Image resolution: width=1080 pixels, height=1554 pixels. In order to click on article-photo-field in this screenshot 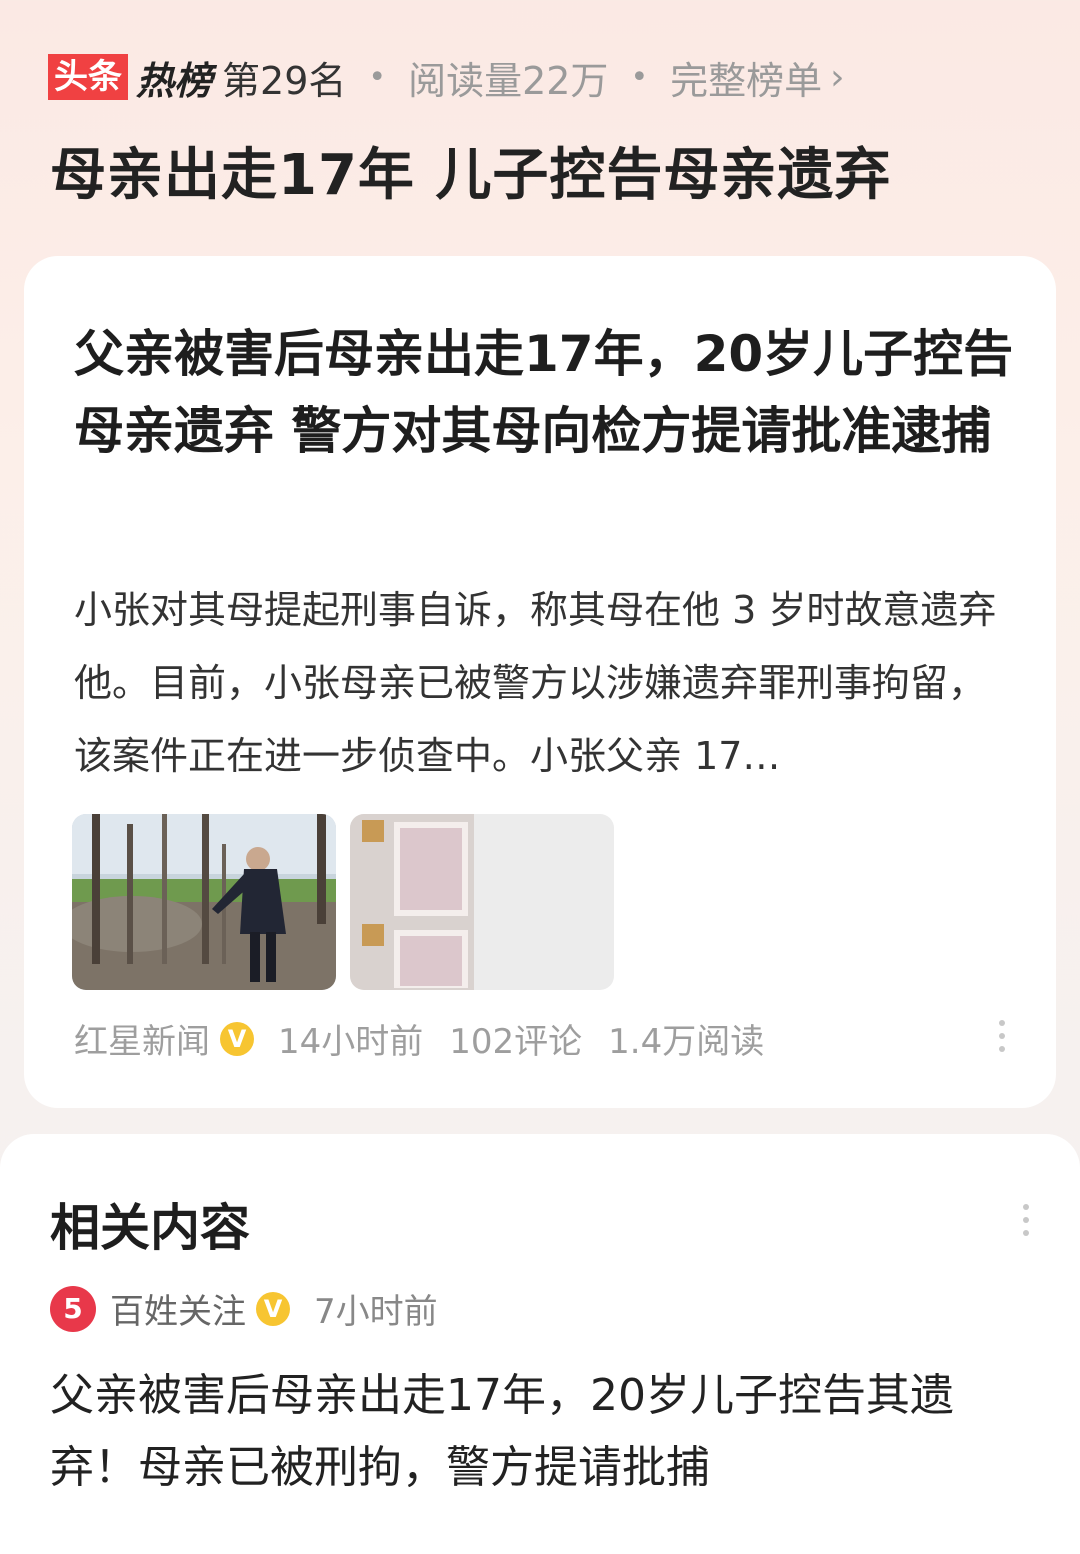, I will do `click(204, 902)`.